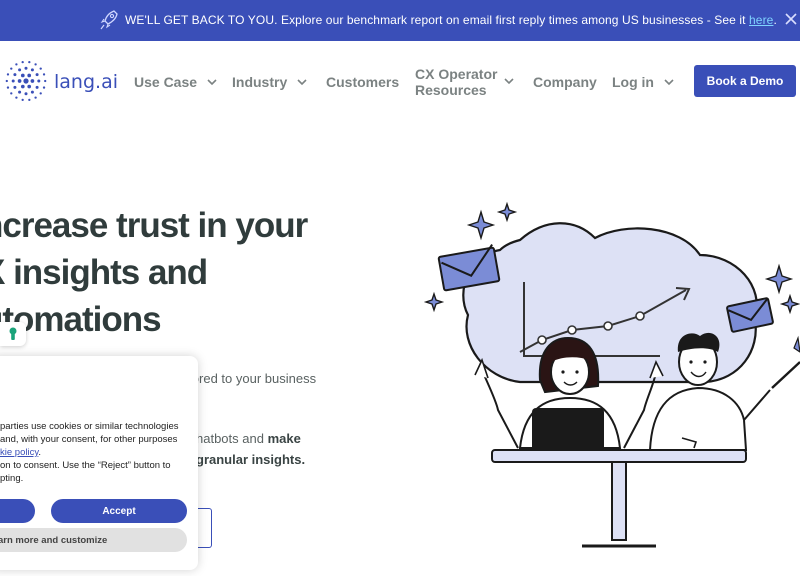 The image size is (800, 576). What do you see at coordinates (643, 82) in the screenshot?
I see `nav-log-in: Log in` at bounding box center [643, 82].